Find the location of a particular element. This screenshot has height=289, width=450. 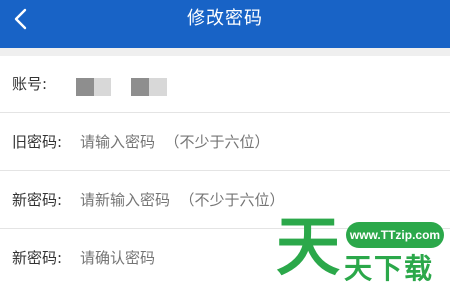

page-title: 修改密码 is located at coordinates (225, 18).